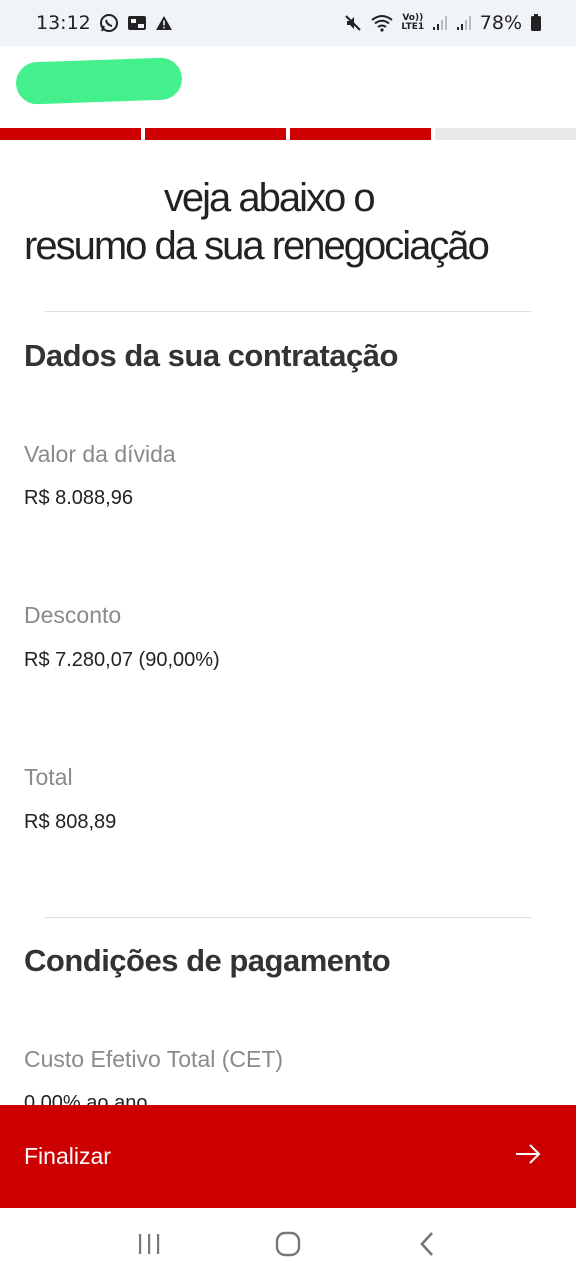  I want to click on home-button, so click(288, 1244).